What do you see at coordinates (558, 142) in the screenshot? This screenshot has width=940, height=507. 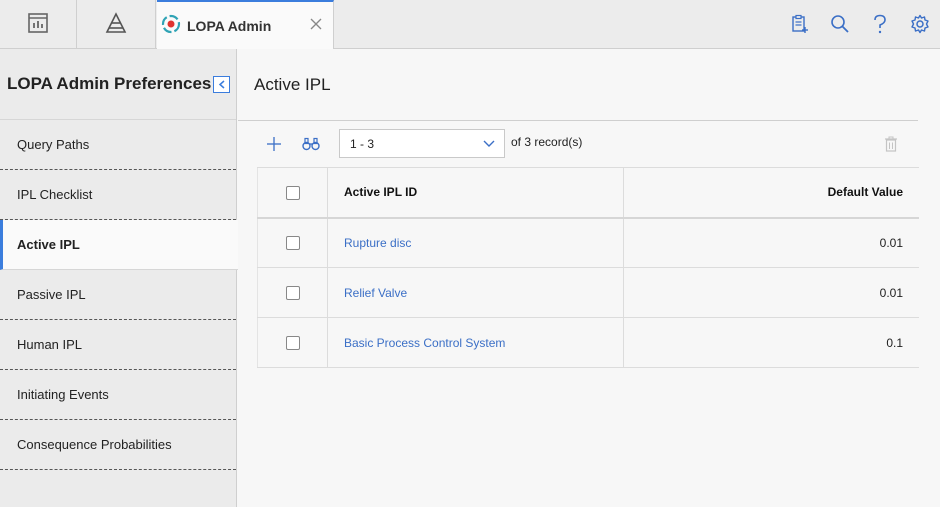 I see `records-label: record(s)` at bounding box center [558, 142].